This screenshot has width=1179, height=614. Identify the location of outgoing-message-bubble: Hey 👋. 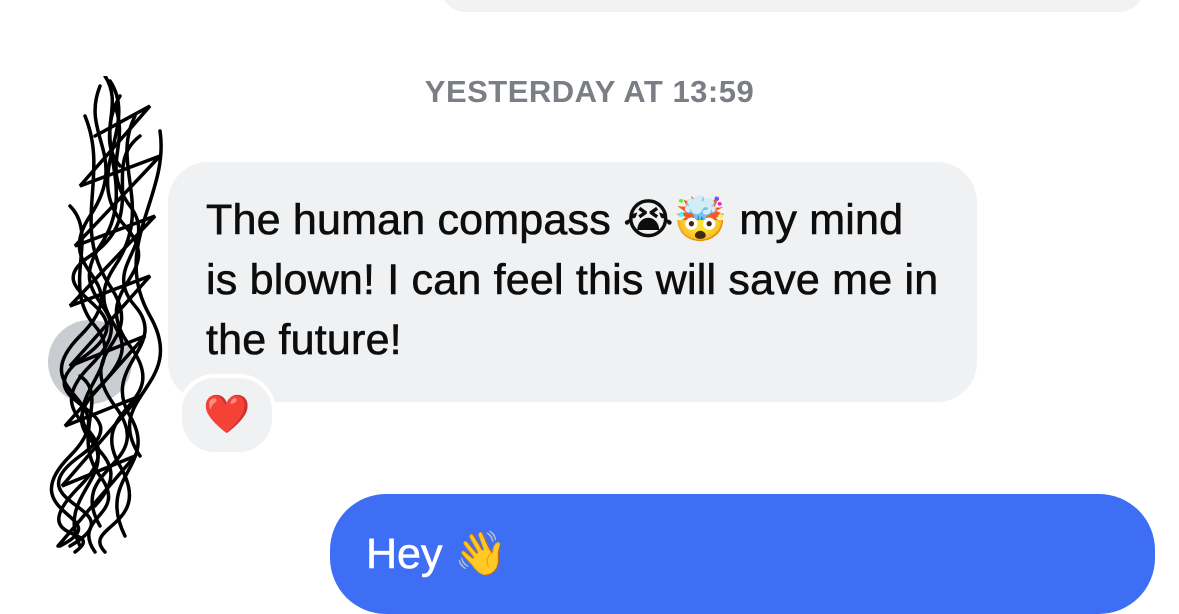
(742, 554).